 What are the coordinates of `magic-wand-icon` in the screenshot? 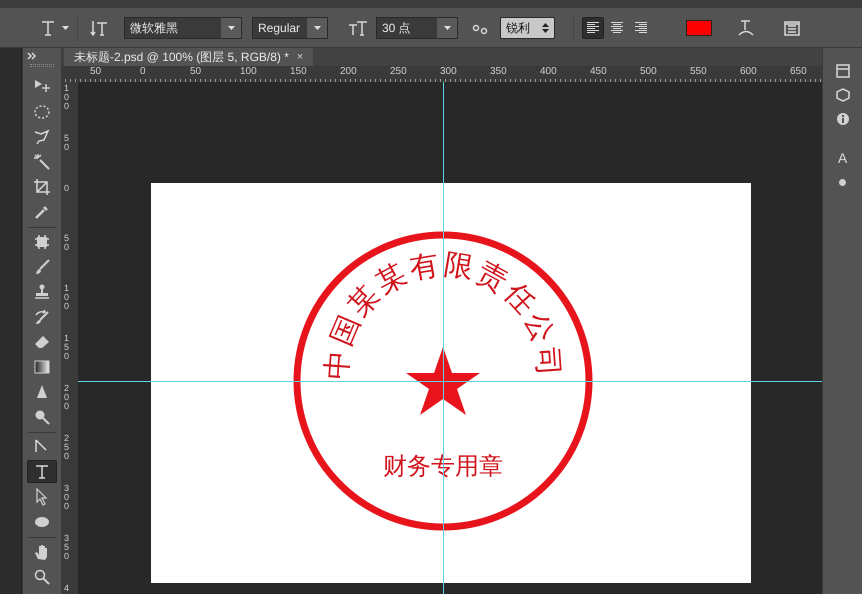 It's located at (42, 161).